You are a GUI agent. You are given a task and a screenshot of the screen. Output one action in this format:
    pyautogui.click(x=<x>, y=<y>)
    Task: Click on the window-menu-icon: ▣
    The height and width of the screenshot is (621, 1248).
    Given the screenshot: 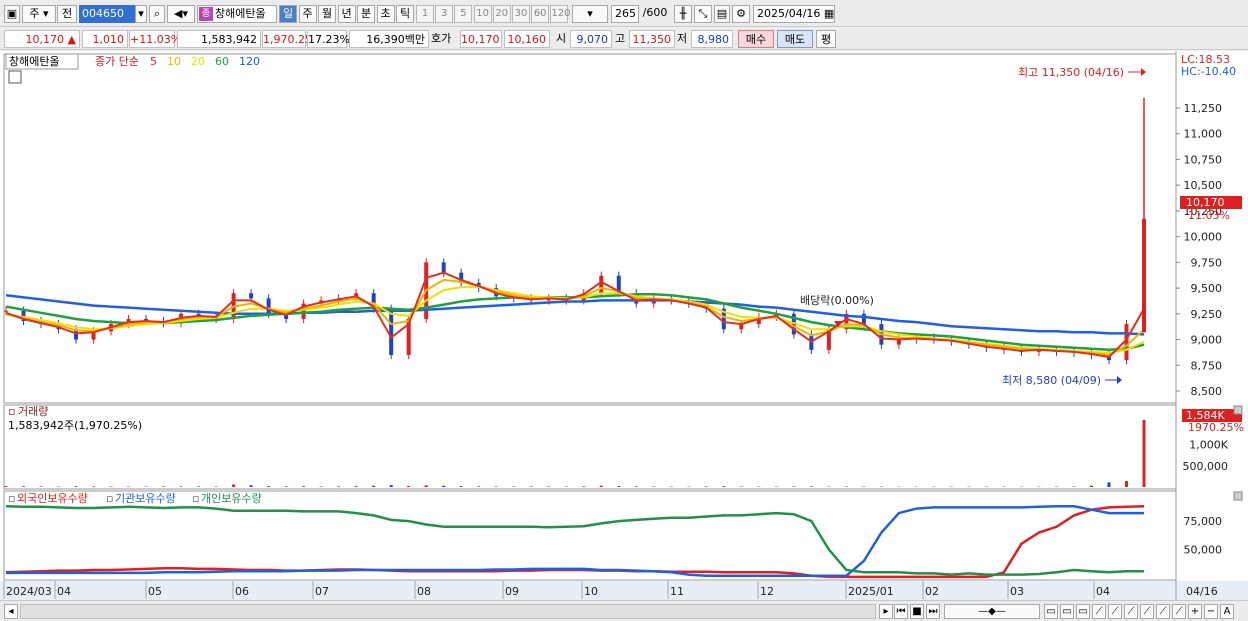 What is the action you would take?
    pyautogui.click(x=12, y=14)
    